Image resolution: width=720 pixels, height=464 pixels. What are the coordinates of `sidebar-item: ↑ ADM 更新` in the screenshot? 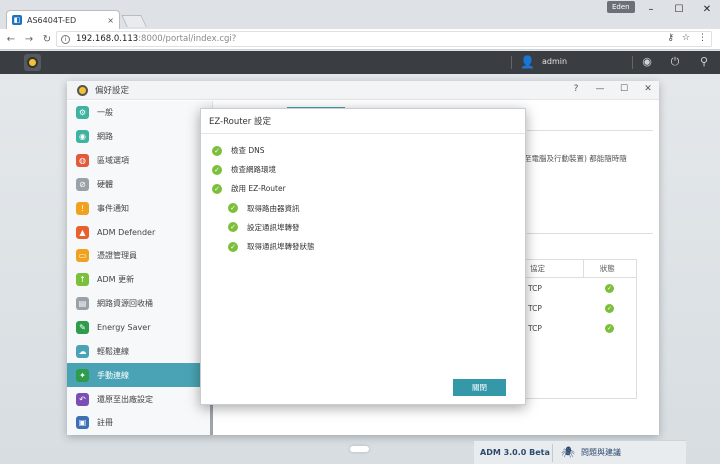 It's located at (139, 280).